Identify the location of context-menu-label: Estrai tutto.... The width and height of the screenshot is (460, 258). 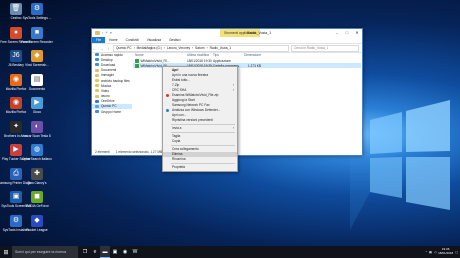
(181, 80).